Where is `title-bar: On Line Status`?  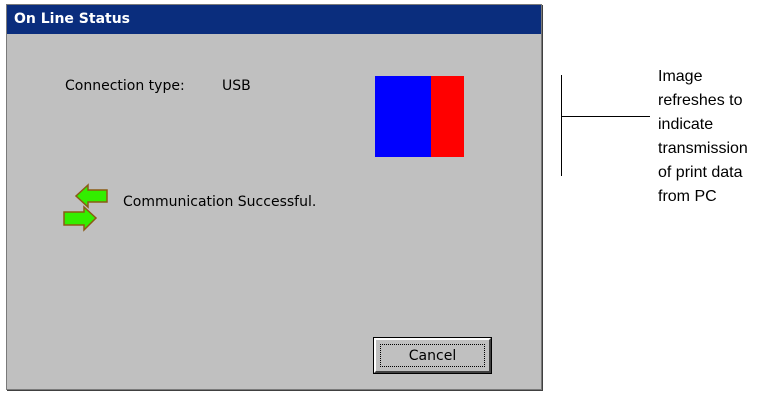
title-bar: On Line Status is located at coordinates (274, 19).